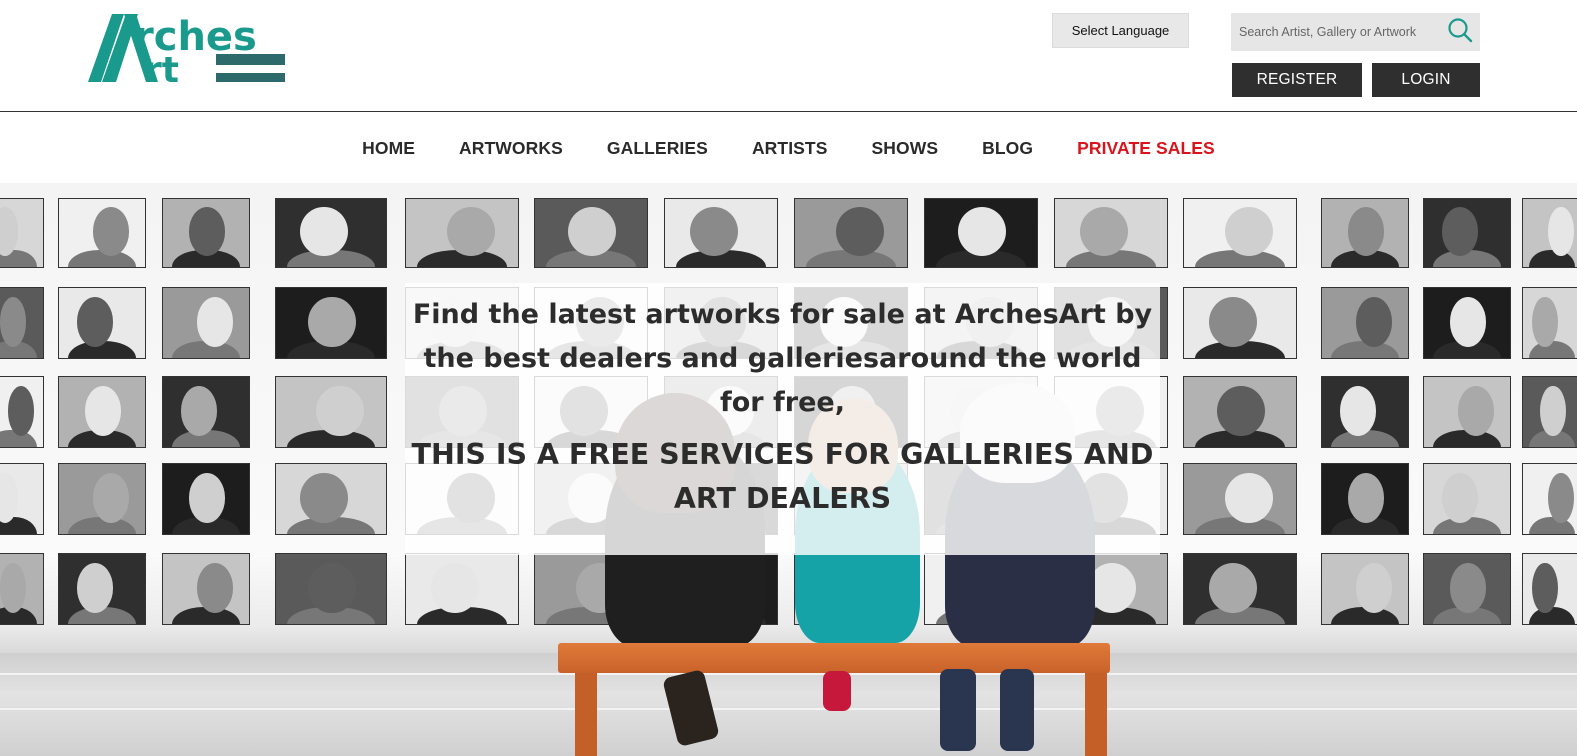  What do you see at coordinates (1297, 80) in the screenshot?
I see `register-button: REGISTER` at bounding box center [1297, 80].